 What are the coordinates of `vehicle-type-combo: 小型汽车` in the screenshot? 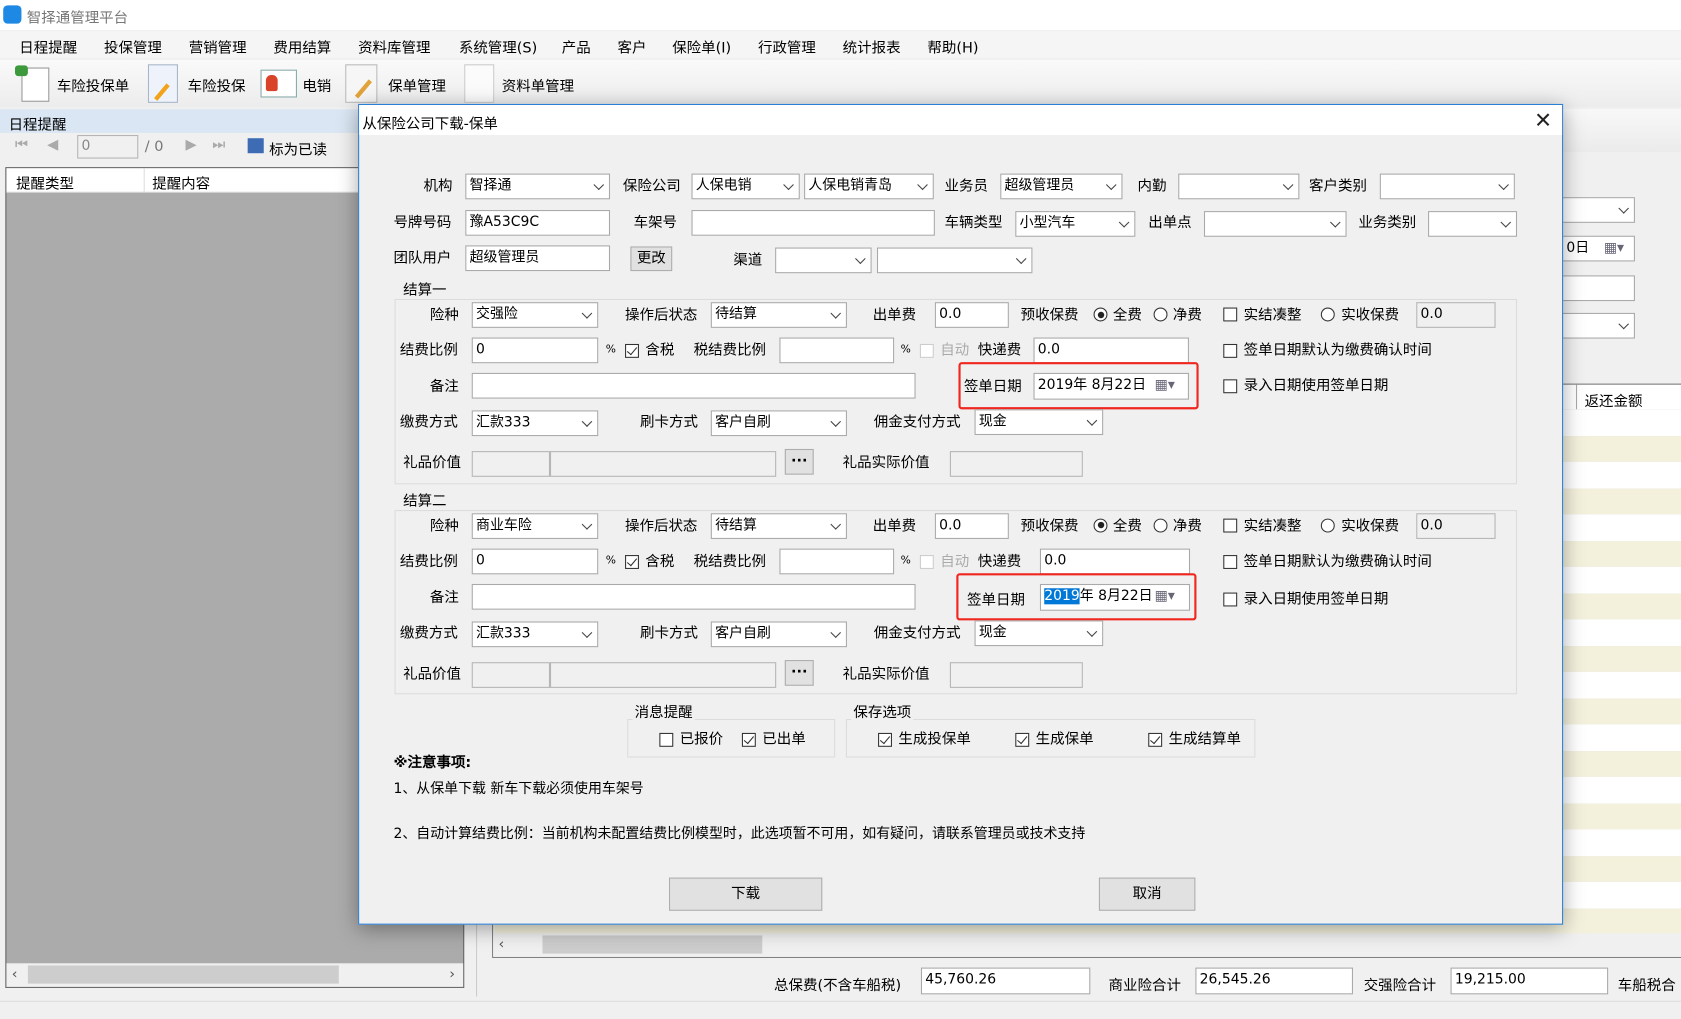 It's located at (1075, 224).